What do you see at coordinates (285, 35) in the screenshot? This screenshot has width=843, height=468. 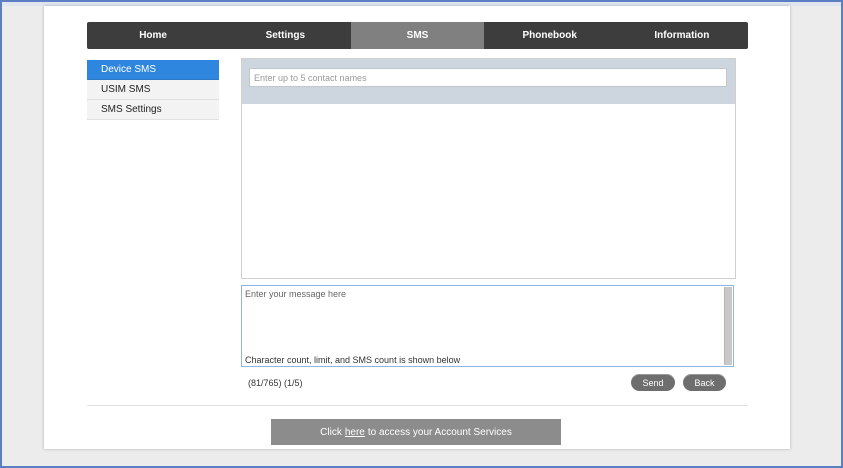 I see `nav-settings: Settings` at bounding box center [285, 35].